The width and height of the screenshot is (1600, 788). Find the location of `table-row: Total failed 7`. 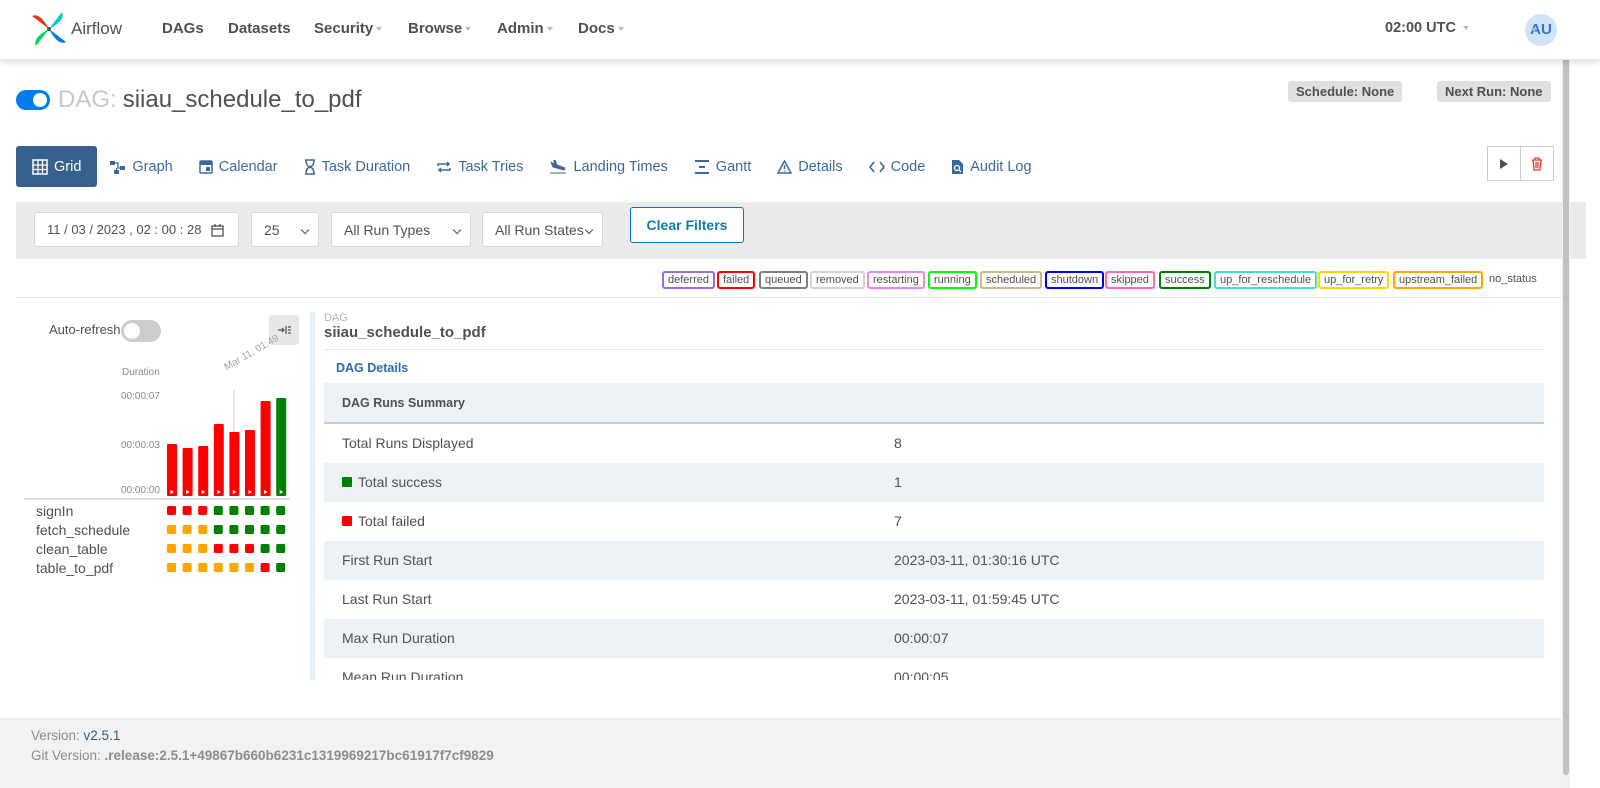

table-row: Total failed 7 is located at coordinates (934, 521).